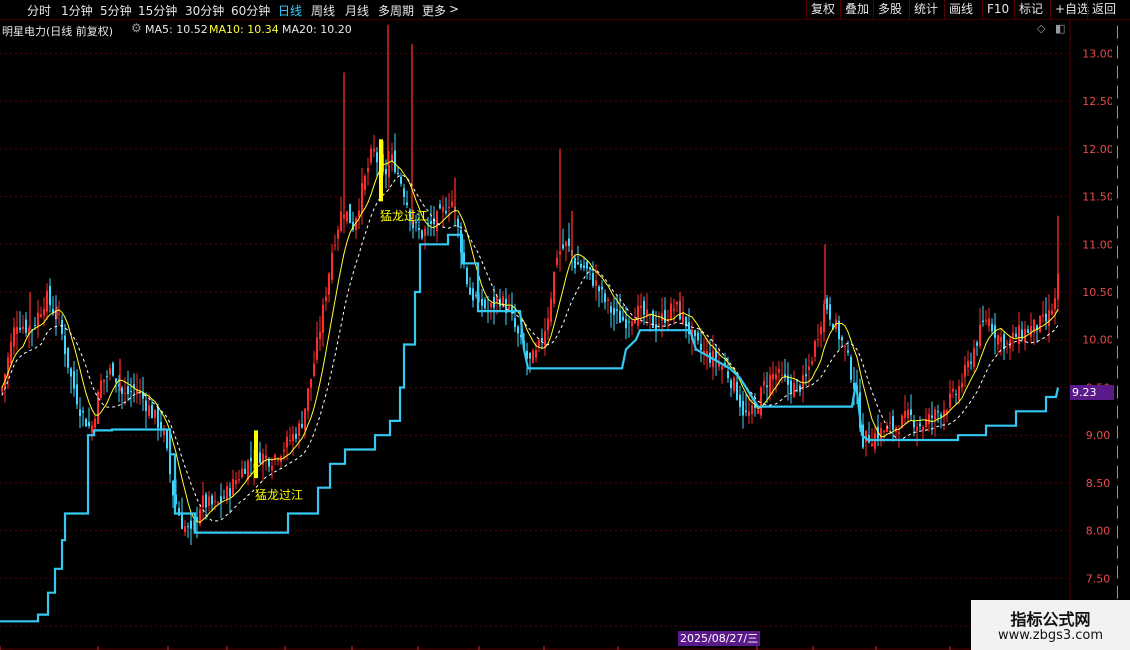  Describe the element at coordinates (1103, 9) in the screenshot. I see `toolbar-button-8: 返回` at that location.